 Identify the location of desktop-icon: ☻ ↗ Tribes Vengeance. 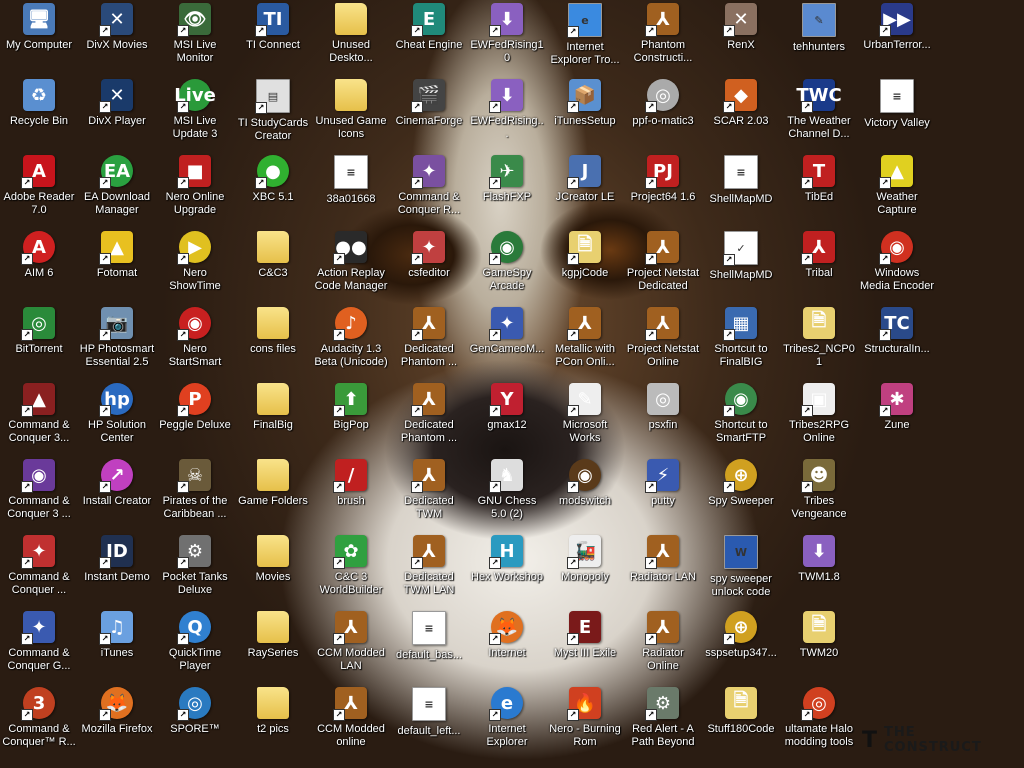
(819, 494).